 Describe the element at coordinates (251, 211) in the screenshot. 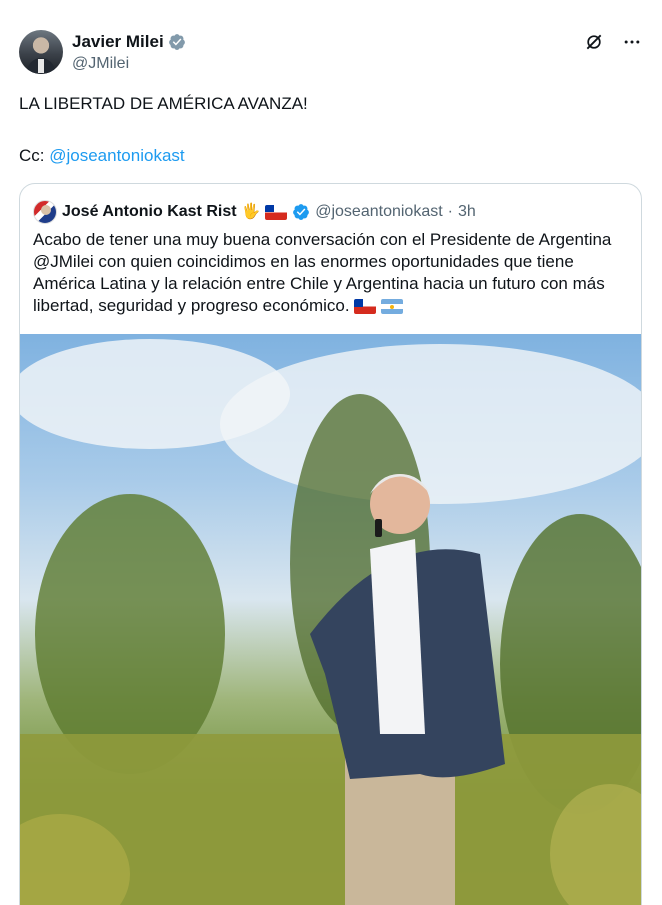

I see `waving-hand-emoji: 🖐` at that location.